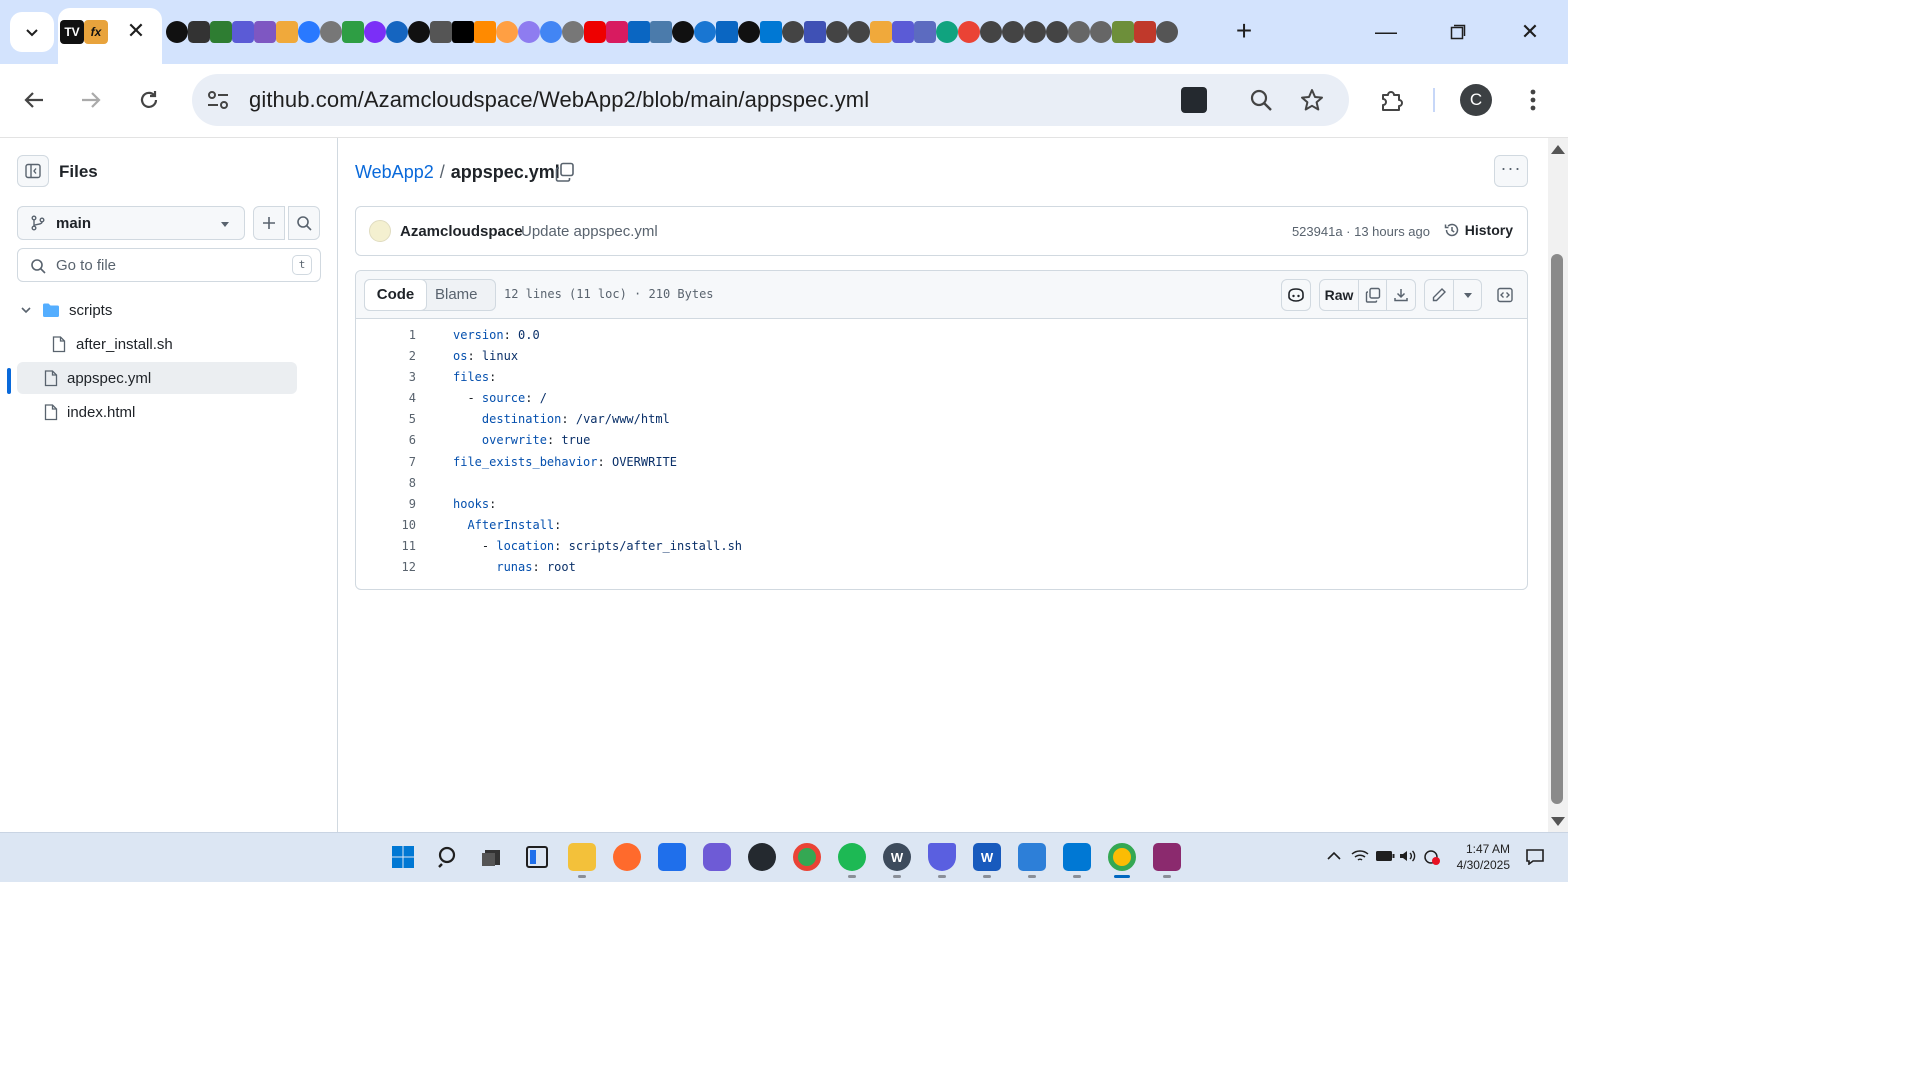  Describe the element at coordinates (815, 32) in the screenshot. I see `tab-h-icon` at that location.